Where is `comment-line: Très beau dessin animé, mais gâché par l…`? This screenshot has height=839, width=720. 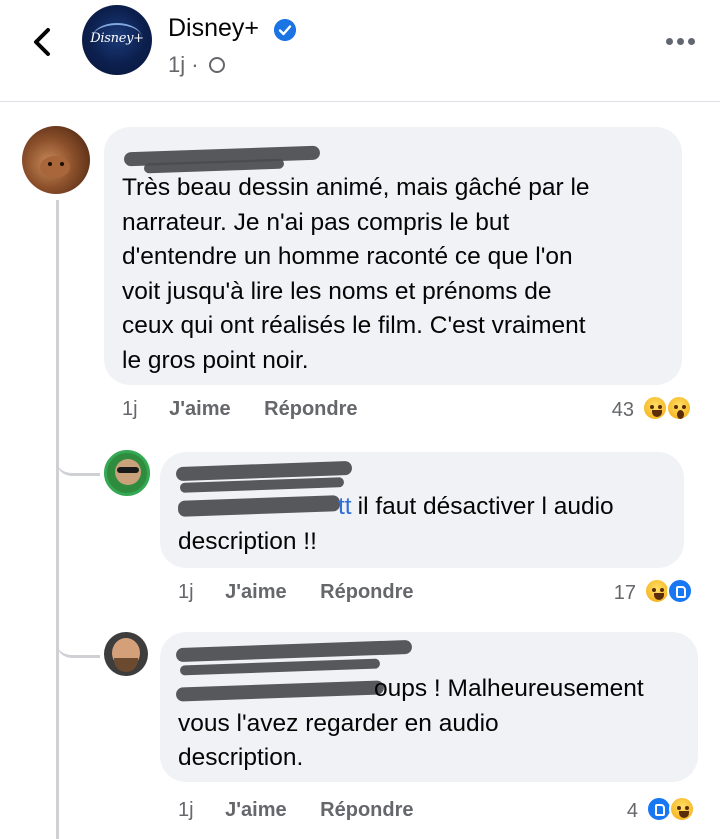 comment-line: Très beau dessin animé, mais gâché par l… is located at coordinates (356, 187).